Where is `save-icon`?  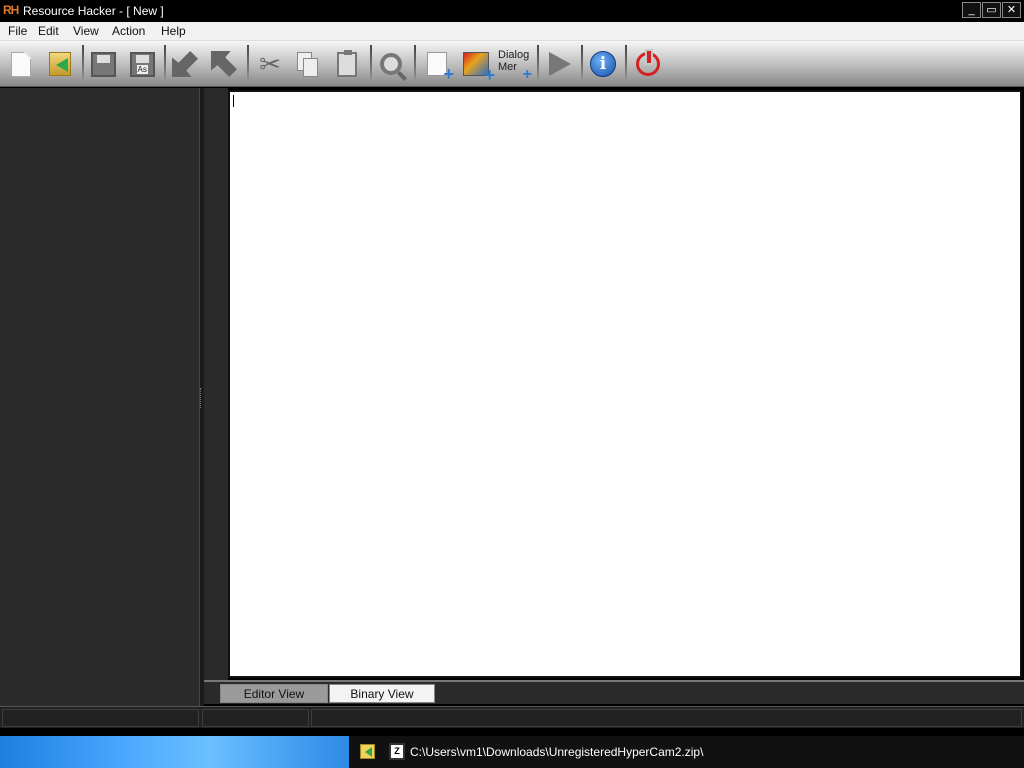 save-icon is located at coordinates (103, 64).